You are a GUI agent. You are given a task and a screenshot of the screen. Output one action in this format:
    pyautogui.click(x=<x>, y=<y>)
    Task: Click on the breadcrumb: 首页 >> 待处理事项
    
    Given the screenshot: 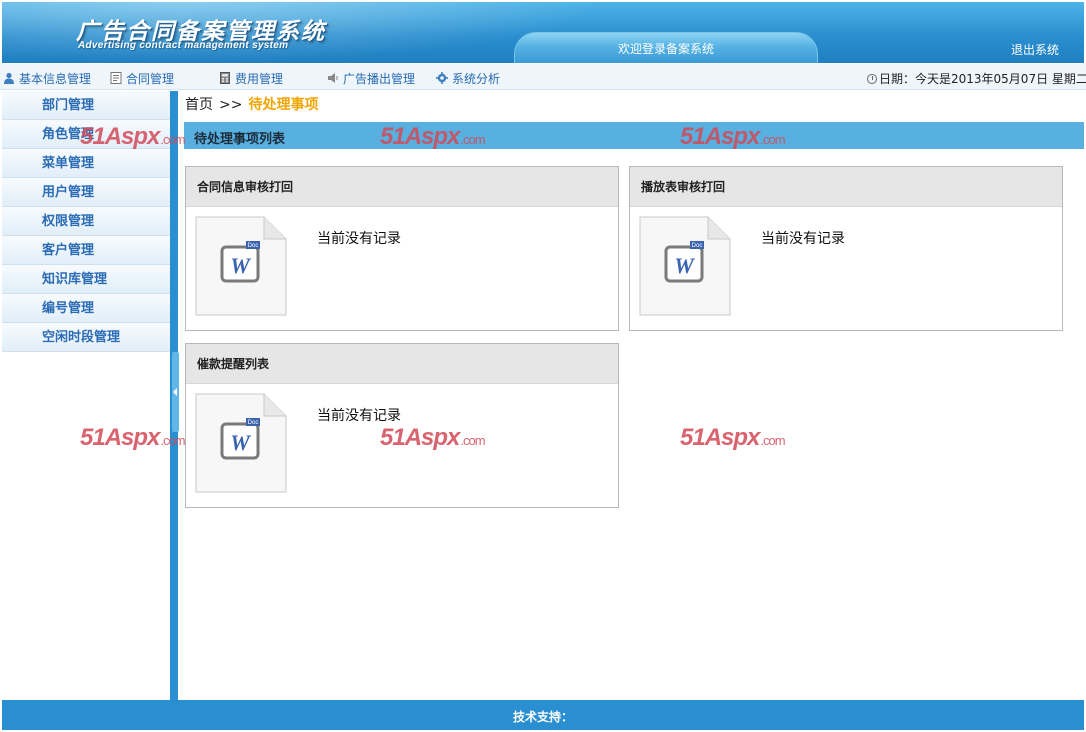 What is the action you would take?
    pyautogui.click(x=251, y=104)
    